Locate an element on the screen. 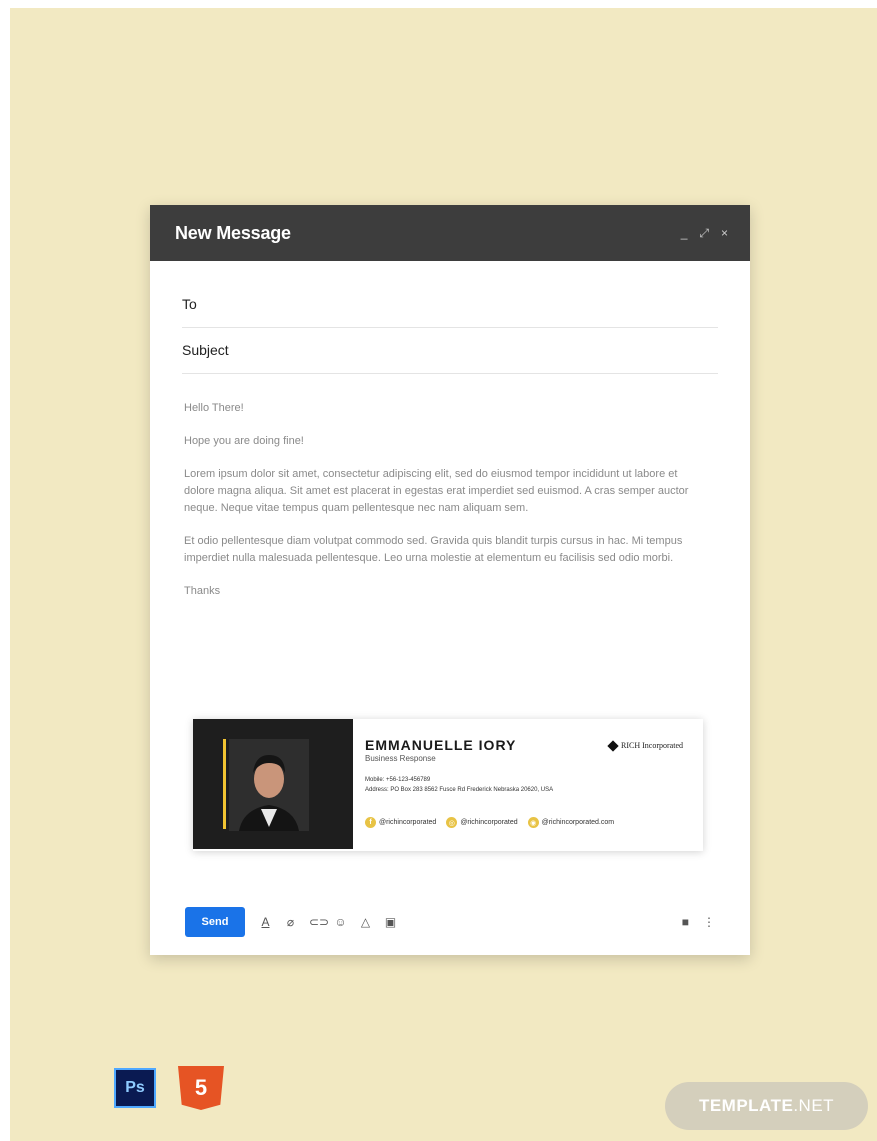 The height and width of the screenshot is (1141, 877). person-portrait-icon is located at coordinates (269, 785).